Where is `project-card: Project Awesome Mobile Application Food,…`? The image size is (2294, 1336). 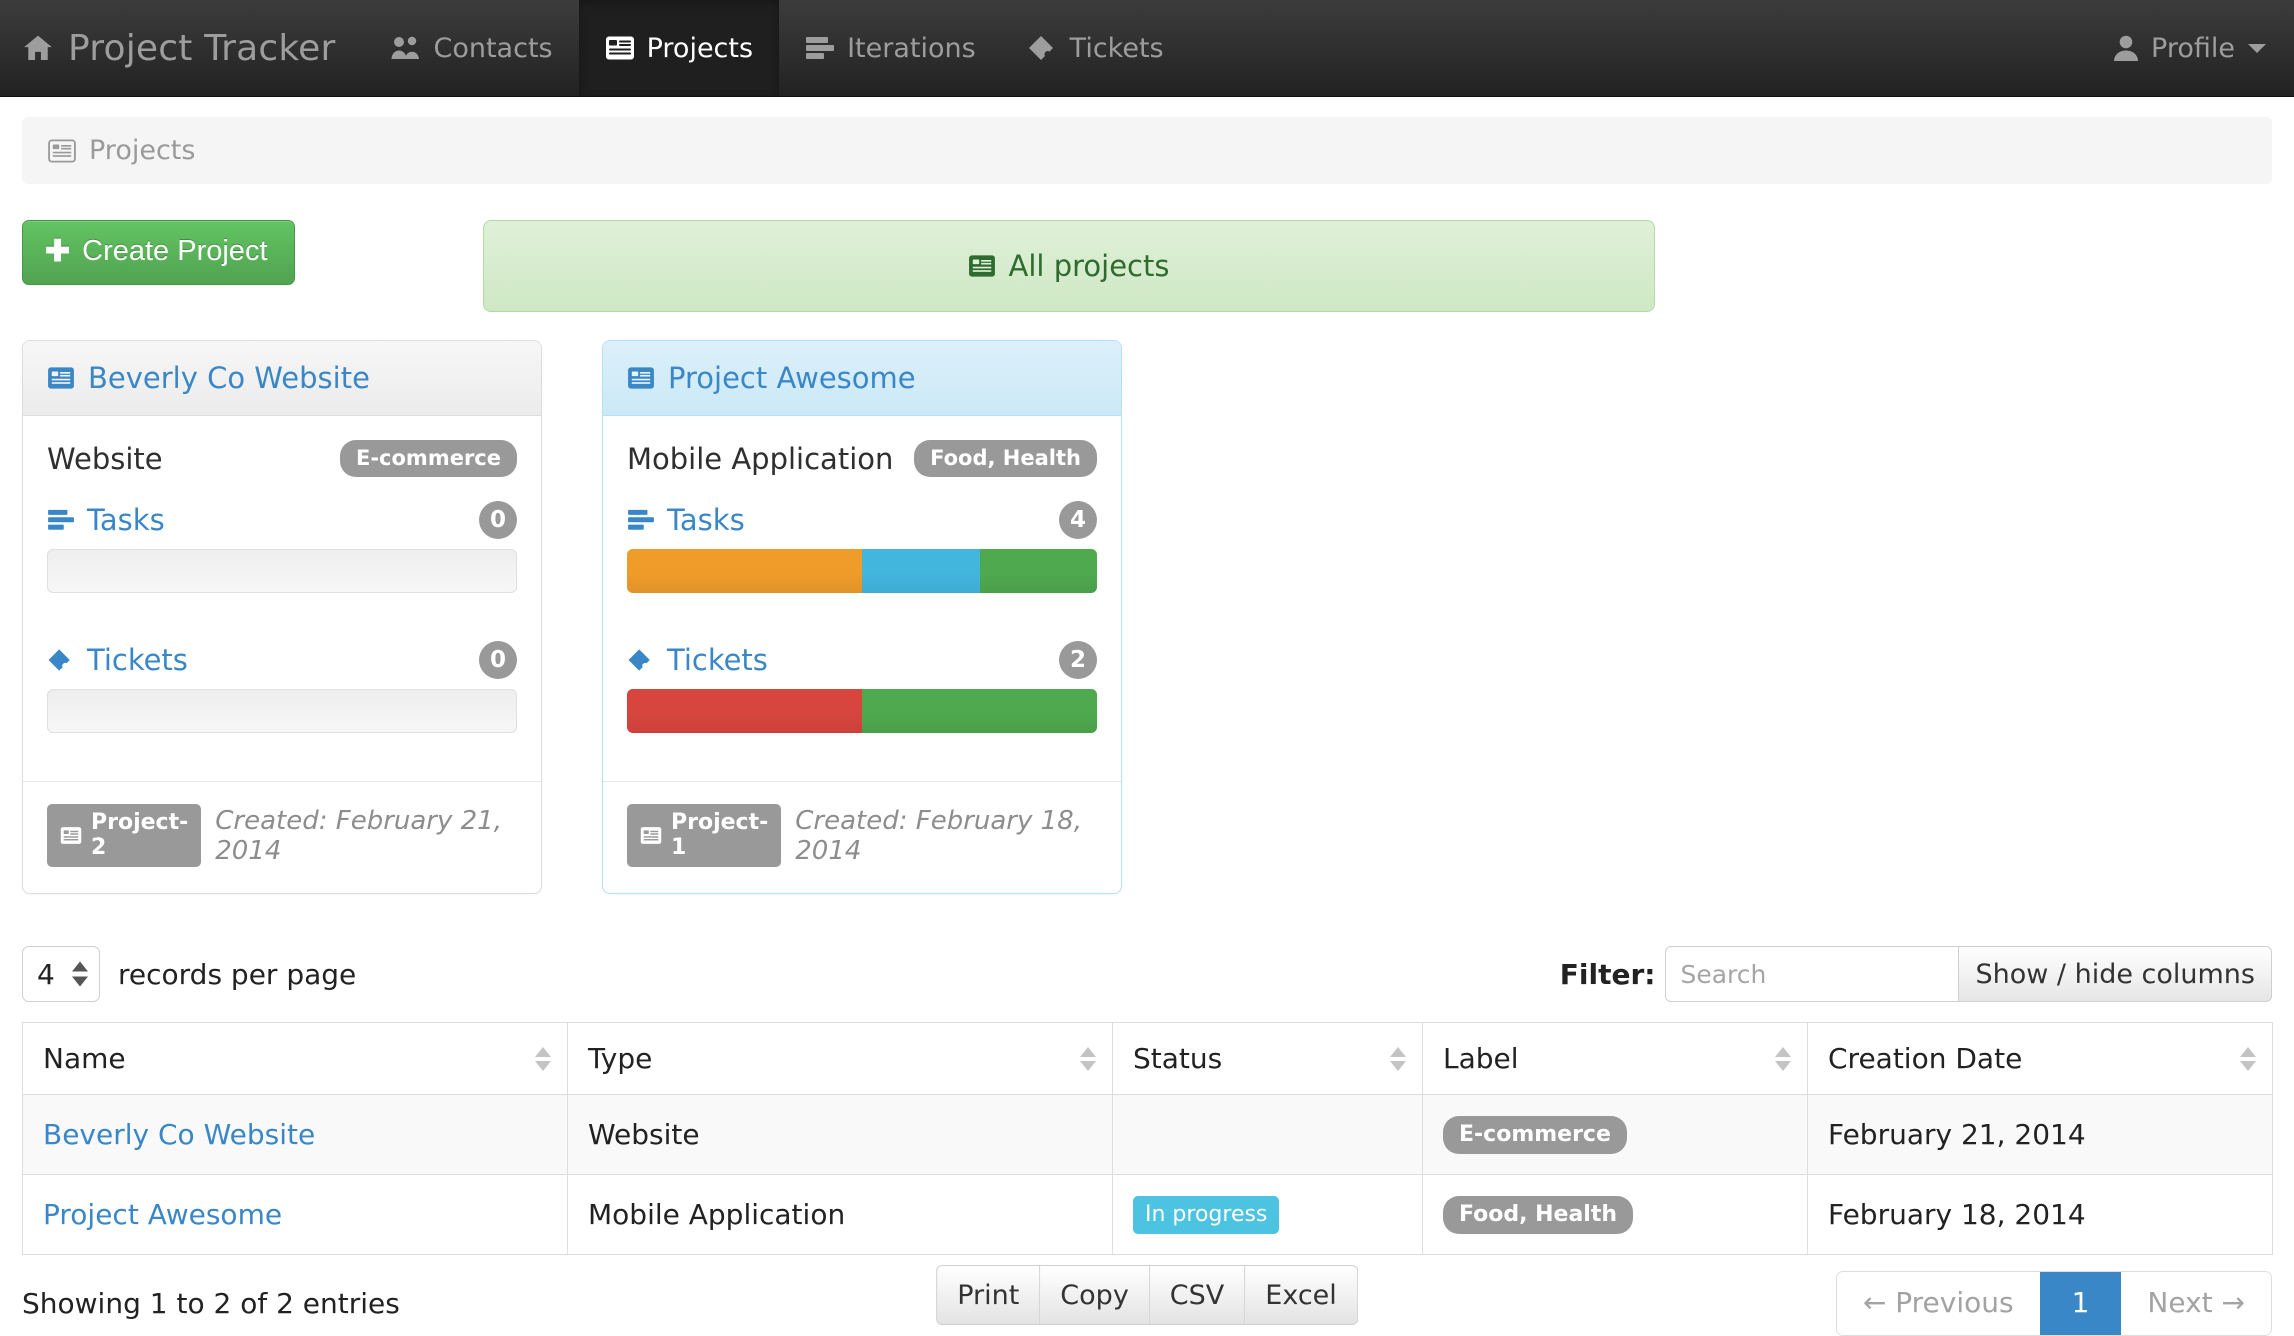
project-card: Project Awesome Mobile Application Food,… is located at coordinates (862, 617).